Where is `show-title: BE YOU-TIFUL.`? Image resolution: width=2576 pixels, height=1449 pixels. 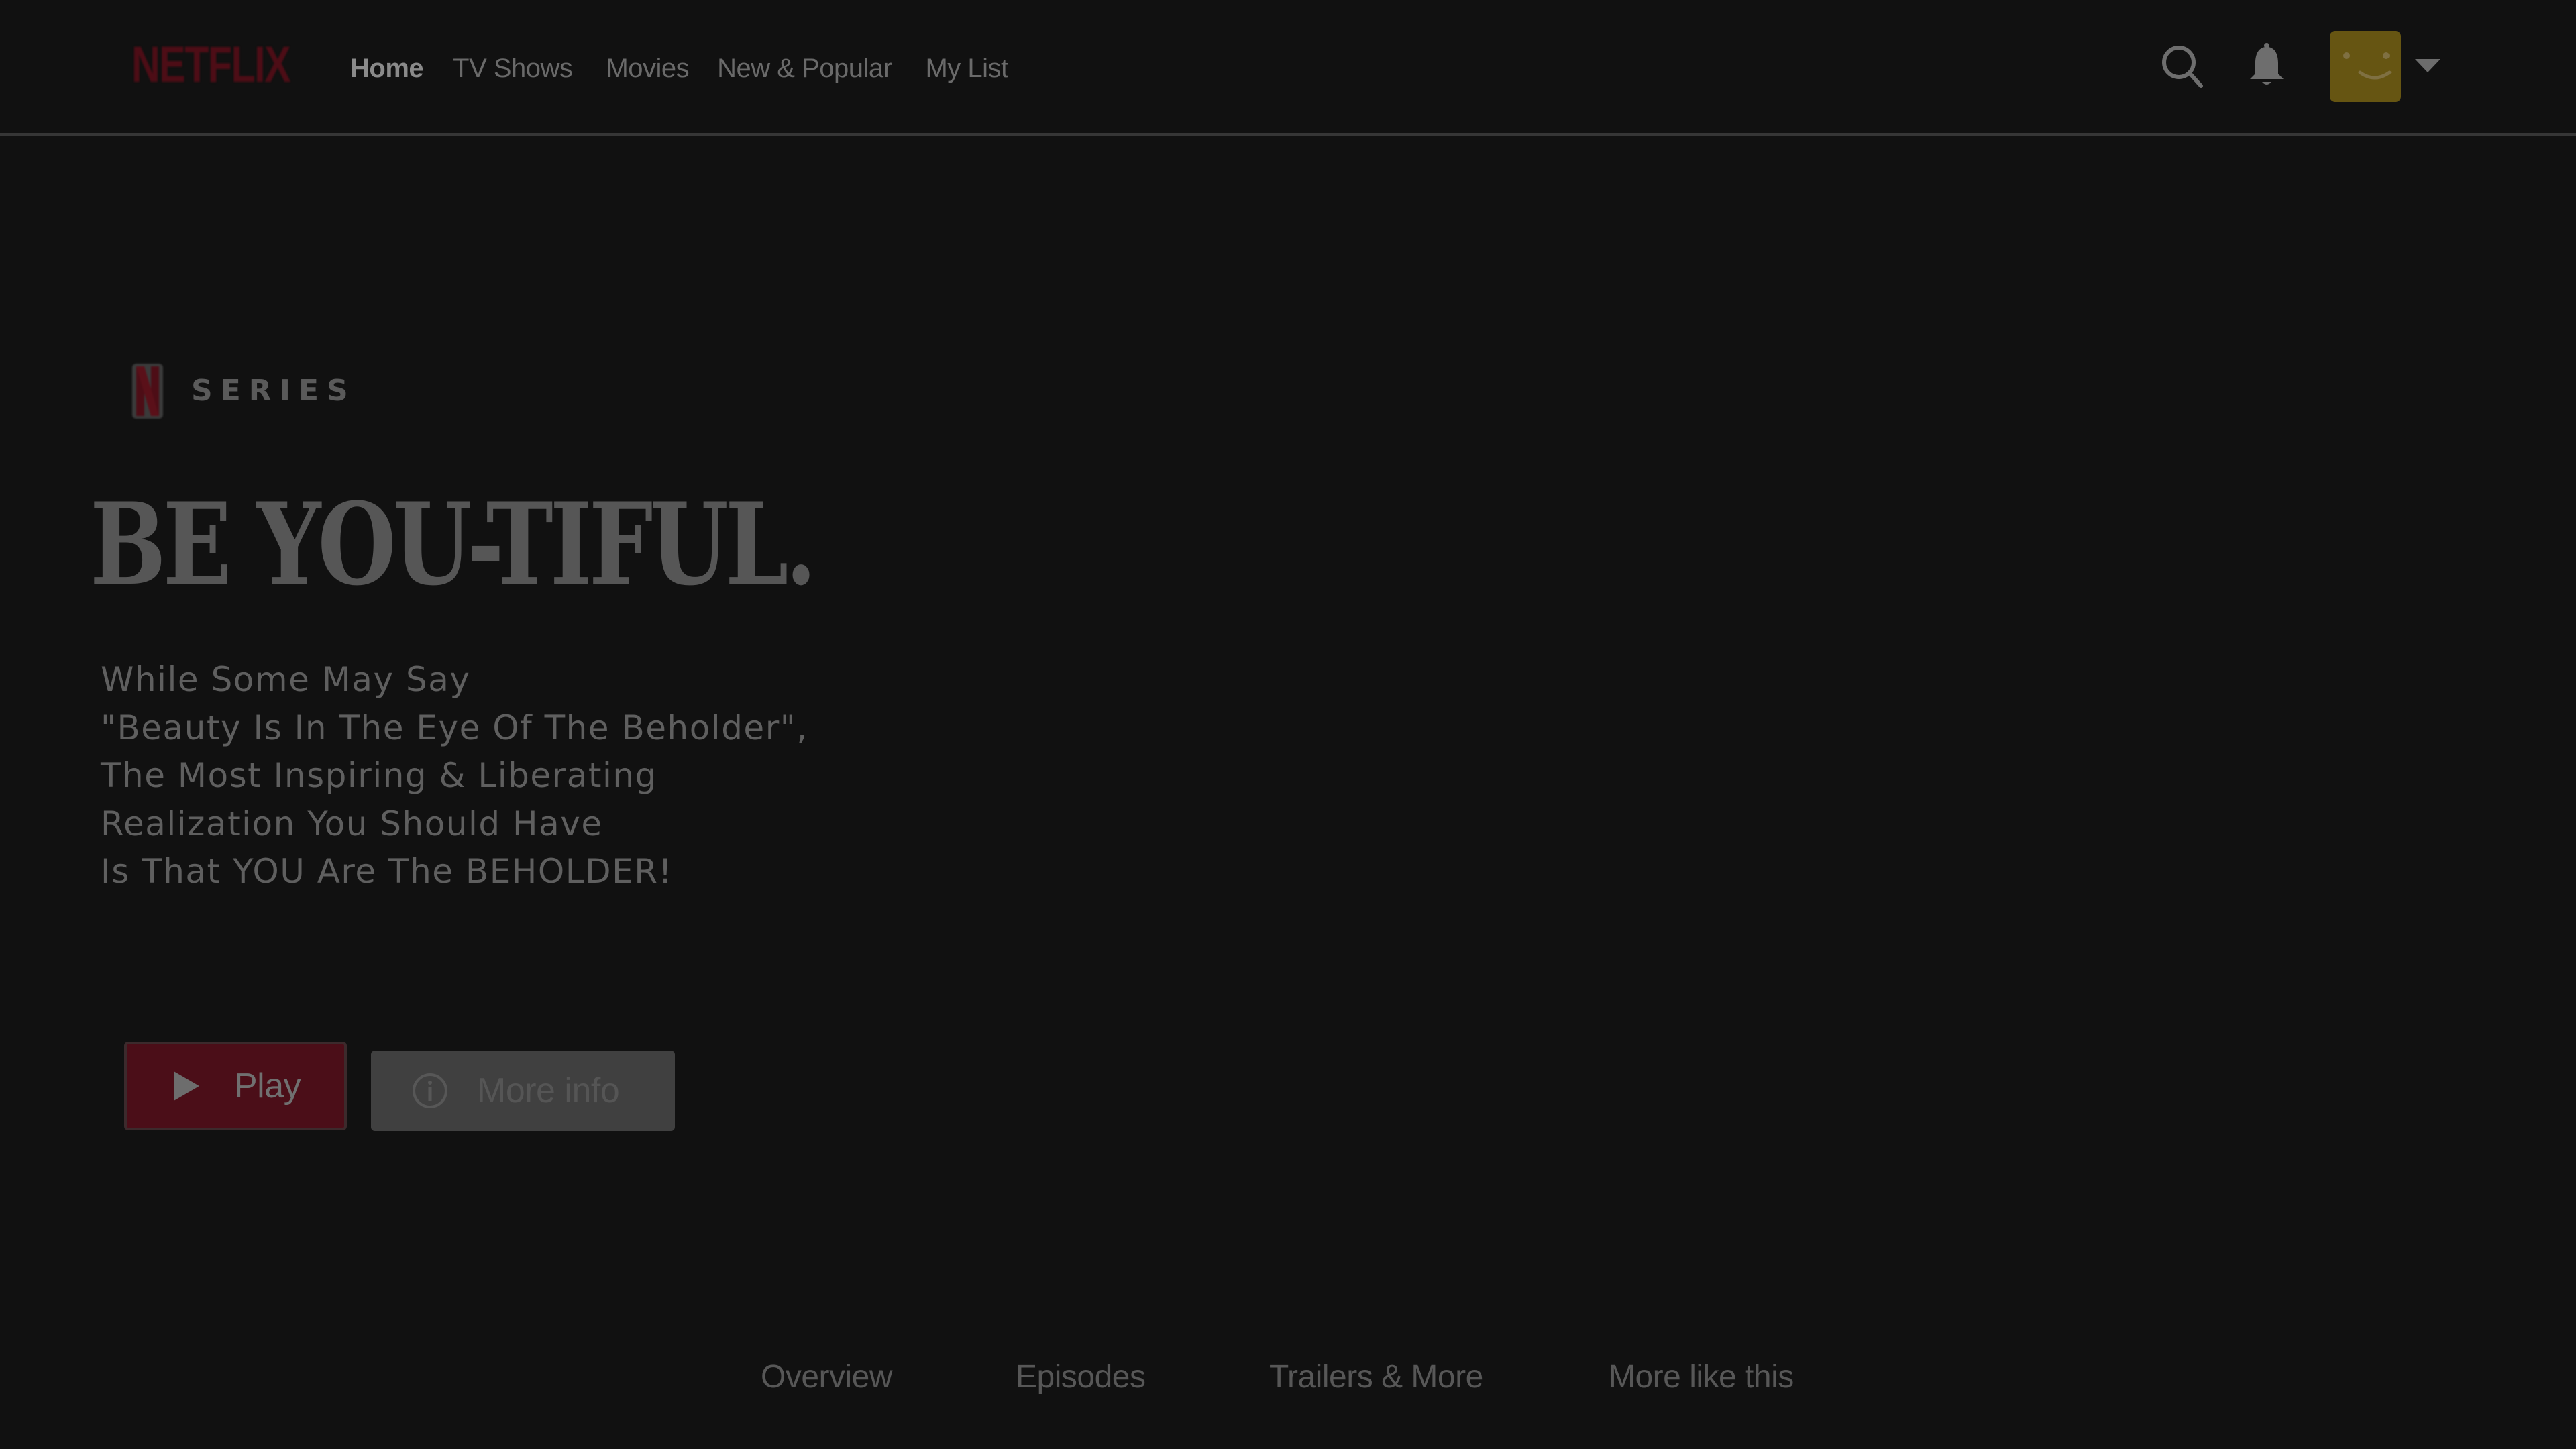 show-title: BE YOU-TIFUL. is located at coordinates (453, 544).